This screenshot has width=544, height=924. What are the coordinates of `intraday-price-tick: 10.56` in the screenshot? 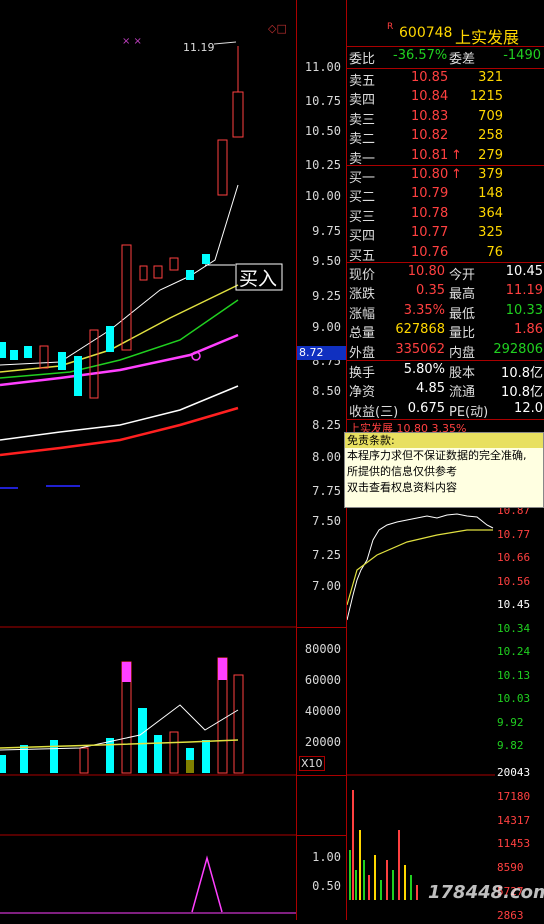 It's located at (514, 581).